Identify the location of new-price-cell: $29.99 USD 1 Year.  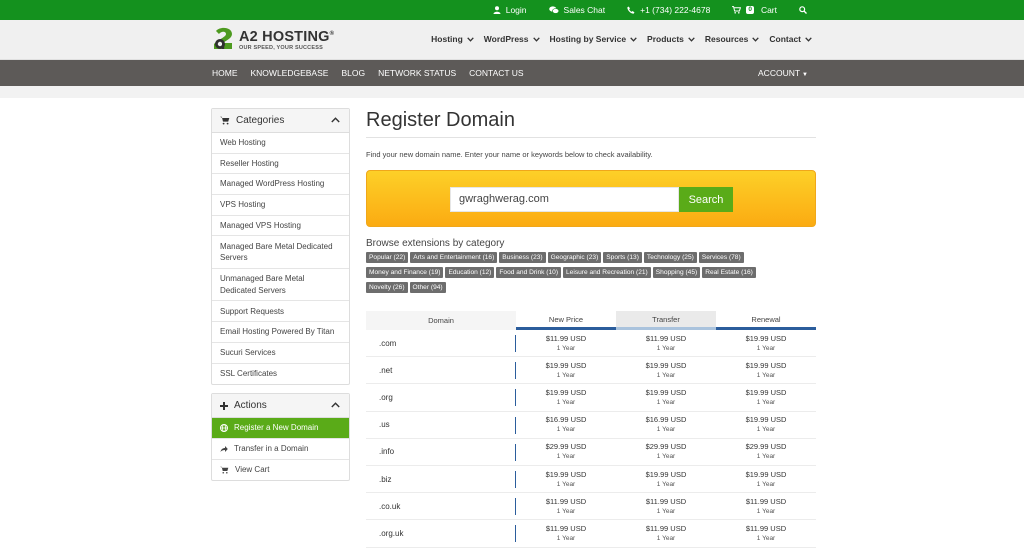
(566, 452).